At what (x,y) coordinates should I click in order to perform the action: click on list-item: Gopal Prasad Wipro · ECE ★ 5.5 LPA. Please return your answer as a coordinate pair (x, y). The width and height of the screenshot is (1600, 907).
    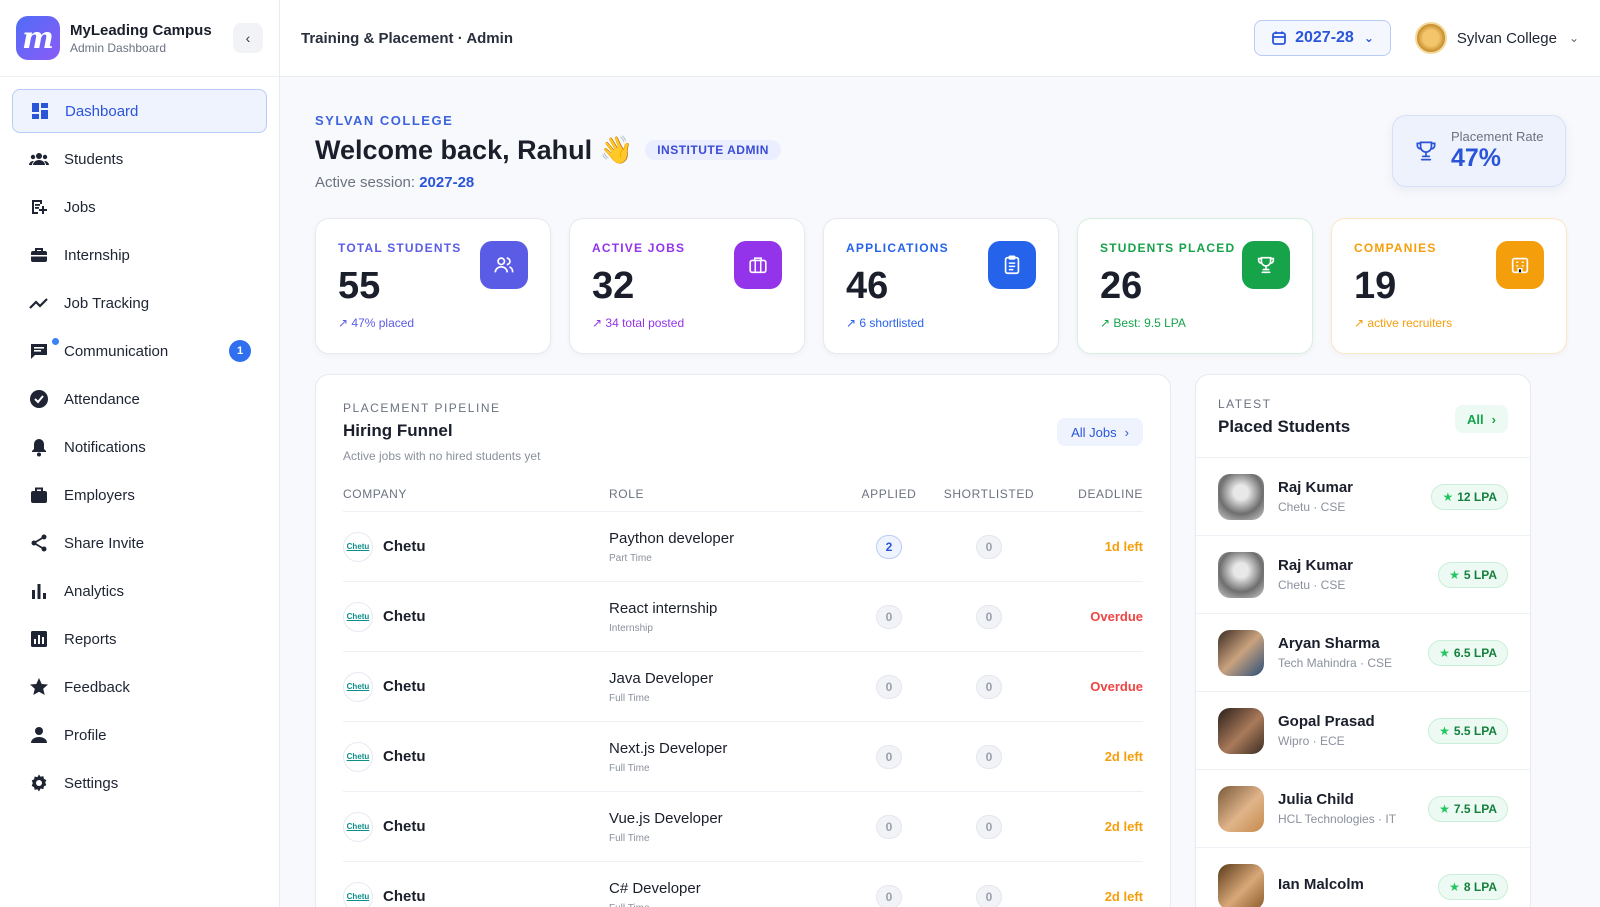
    Looking at the image, I should click on (1363, 731).